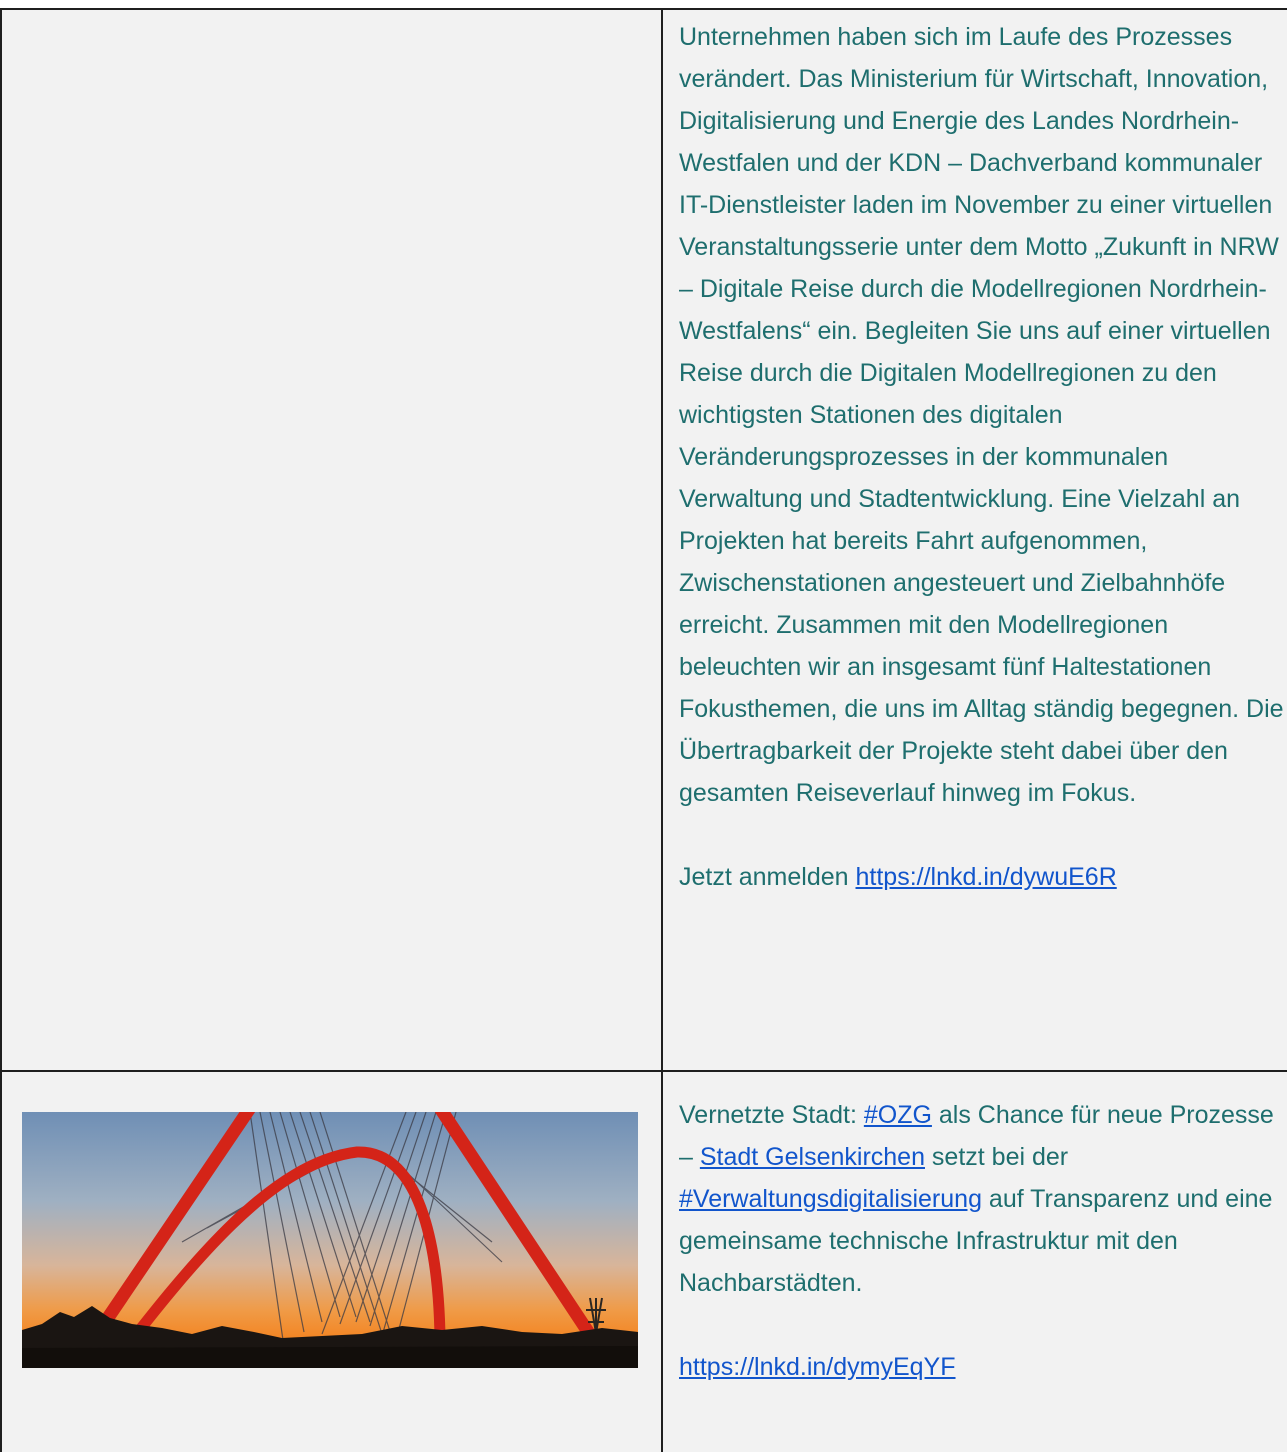 Image resolution: width=1287 pixels, height=1452 pixels. I want to click on news-text-part: setzt bei der, so click(996, 1157).